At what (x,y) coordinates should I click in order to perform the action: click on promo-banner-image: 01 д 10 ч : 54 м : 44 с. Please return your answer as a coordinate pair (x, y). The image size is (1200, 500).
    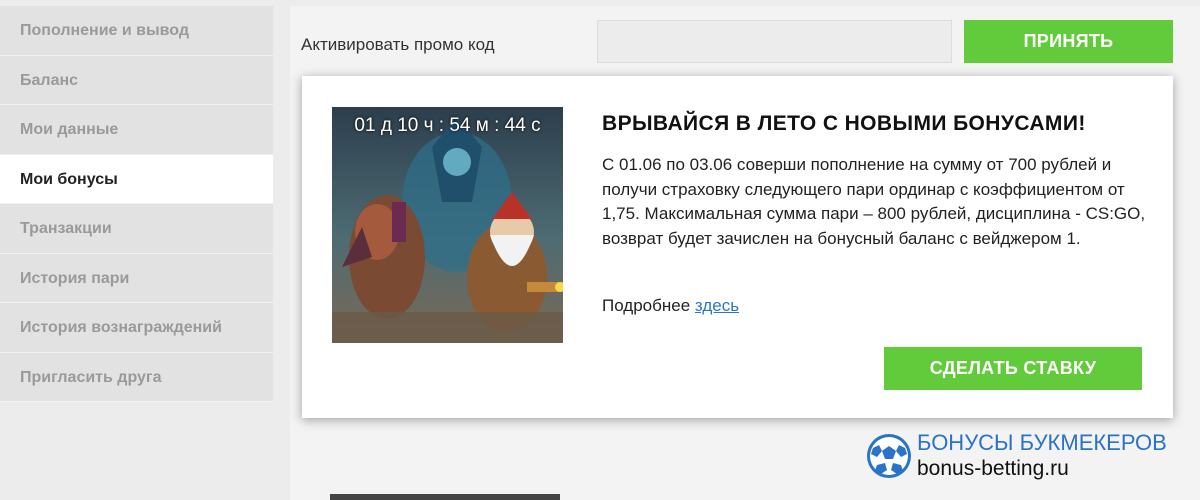
    Looking at the image, I should click on (447, 225).